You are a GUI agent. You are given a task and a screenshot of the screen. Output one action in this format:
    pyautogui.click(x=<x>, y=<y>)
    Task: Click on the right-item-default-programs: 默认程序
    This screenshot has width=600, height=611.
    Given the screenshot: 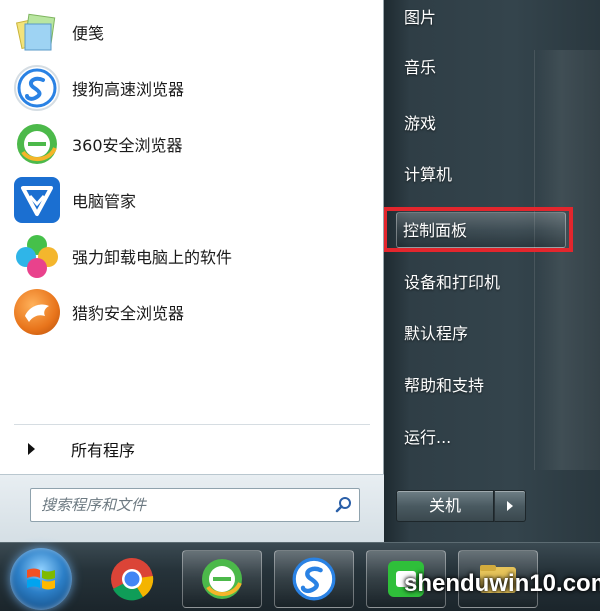 What is the action you would take?
    pyautogui.click(x=483, y=334)
    